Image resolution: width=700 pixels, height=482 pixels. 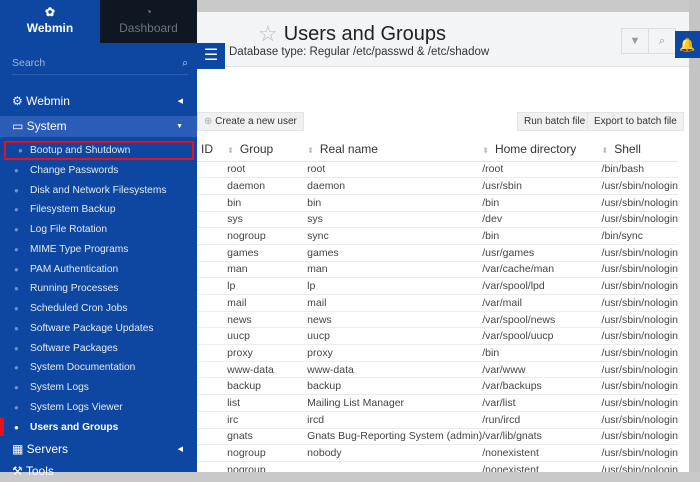 What do you see at coordinates (98, 101) in the screenshot?
I see `category-webmin: ⚙ Webmin ◀` at bounding box center [98, 101].